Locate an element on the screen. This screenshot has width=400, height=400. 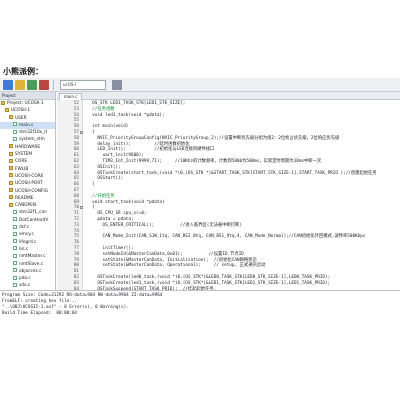
project-tree-item-label: stm32f10x_it is located at coordinates (33, 133).